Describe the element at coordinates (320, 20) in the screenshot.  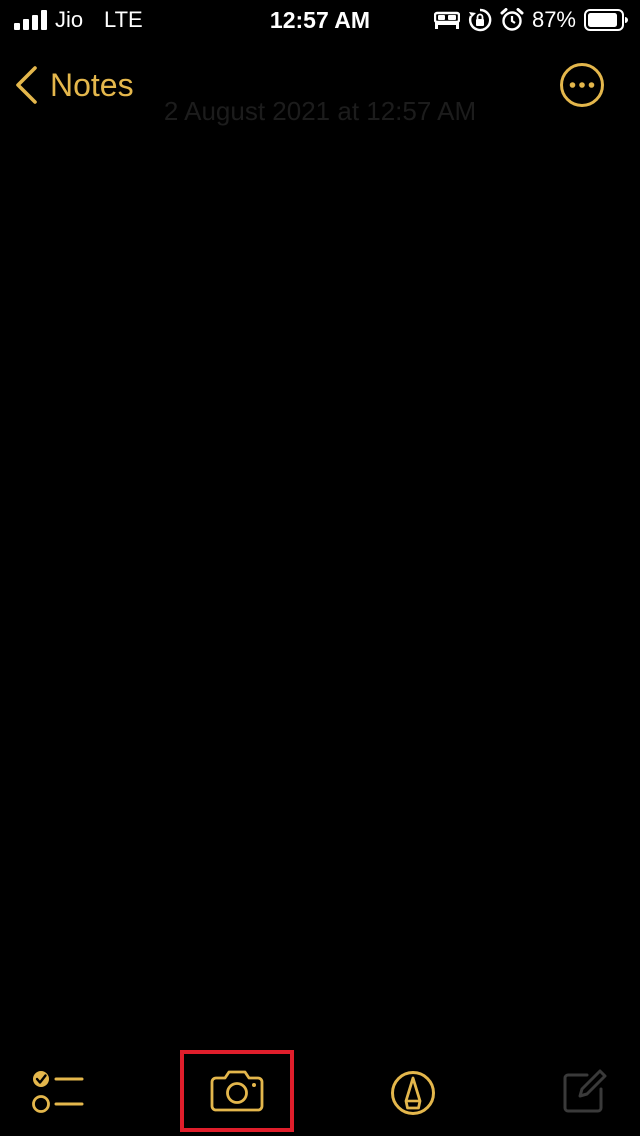
I see `status-bar: Jio LTE 12:57 AM 87%` at that location.